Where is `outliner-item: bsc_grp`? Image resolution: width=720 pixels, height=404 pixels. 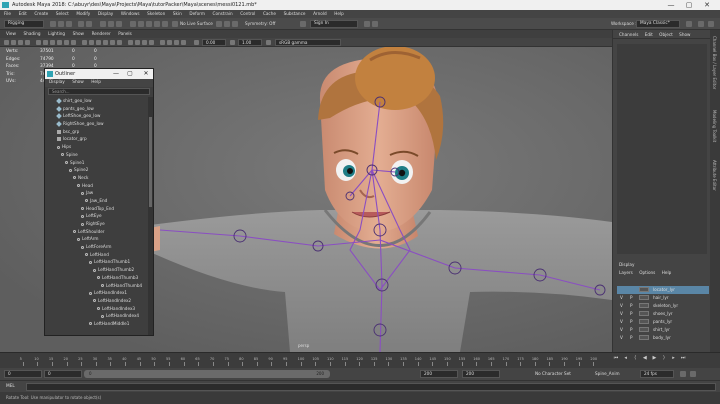 outliner-item: bsc_grp is located at coordinates (96, 132).